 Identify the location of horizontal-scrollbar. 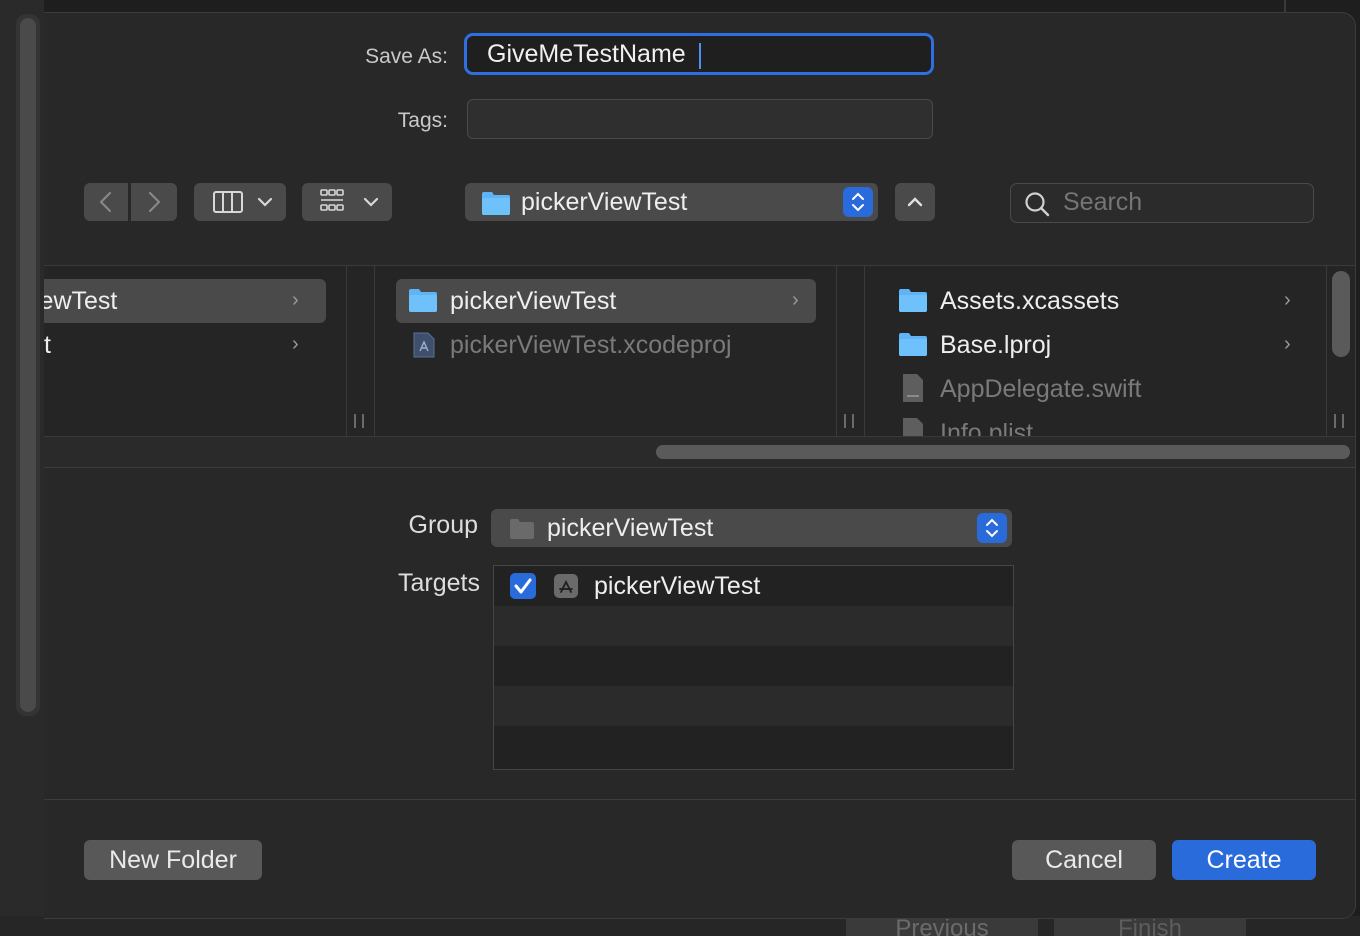
(1003, 452).